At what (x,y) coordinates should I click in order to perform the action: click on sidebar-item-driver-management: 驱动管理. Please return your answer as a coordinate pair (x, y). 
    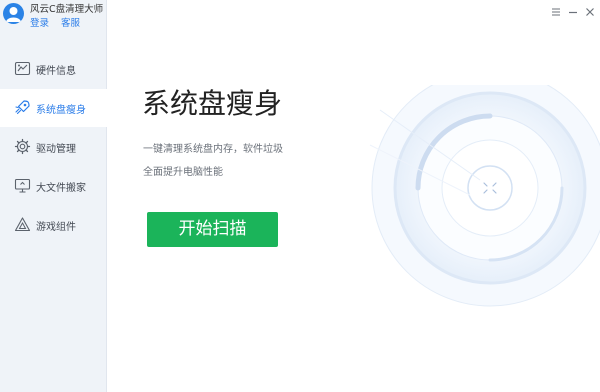
    Looking at the image, I should click on (53, 147).